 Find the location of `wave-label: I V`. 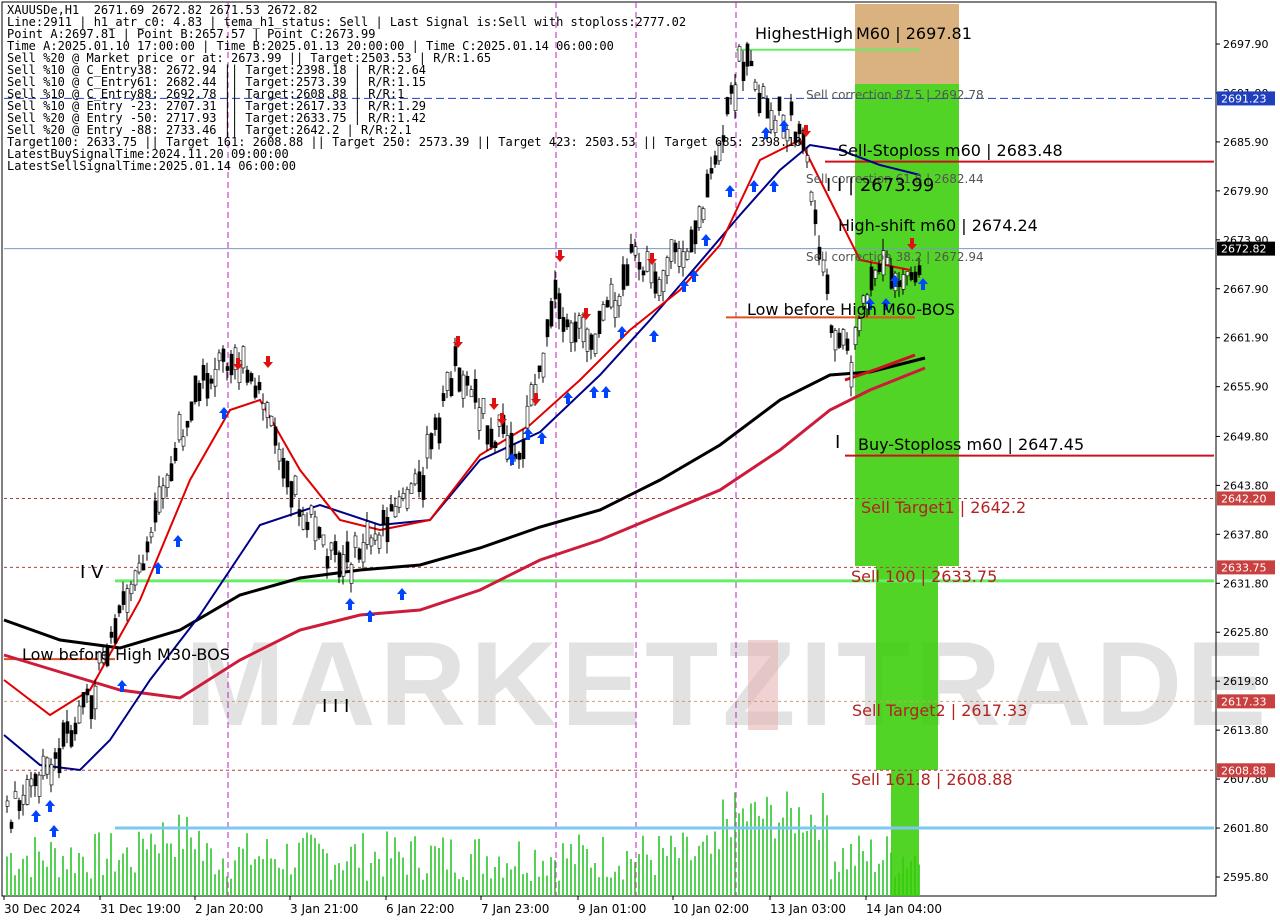

wave-label: I V is located at coordinates (92, 572).